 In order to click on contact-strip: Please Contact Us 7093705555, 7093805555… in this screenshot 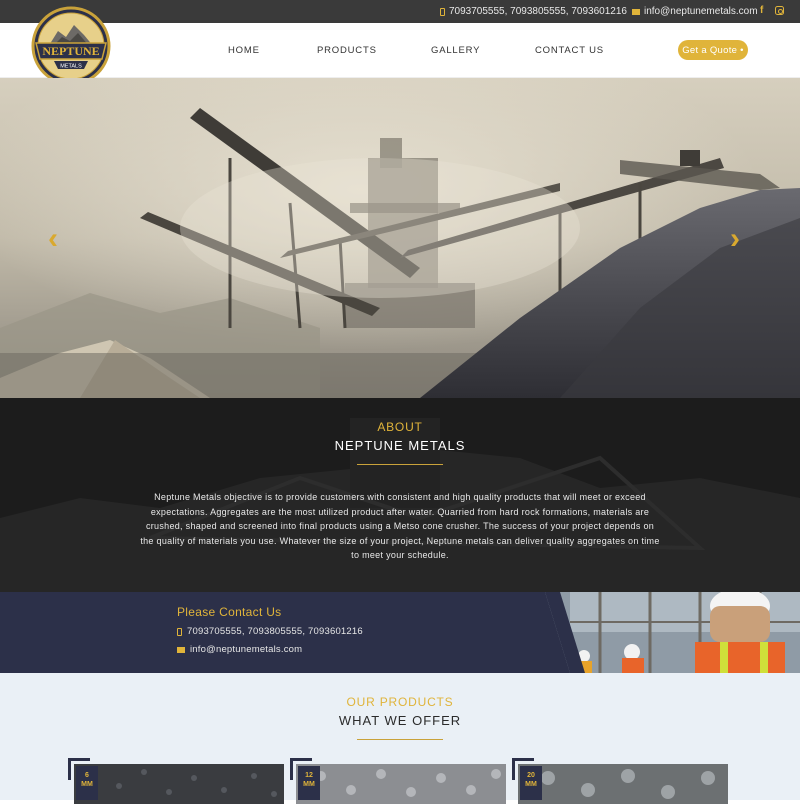, I will do `click(400, 632)`.